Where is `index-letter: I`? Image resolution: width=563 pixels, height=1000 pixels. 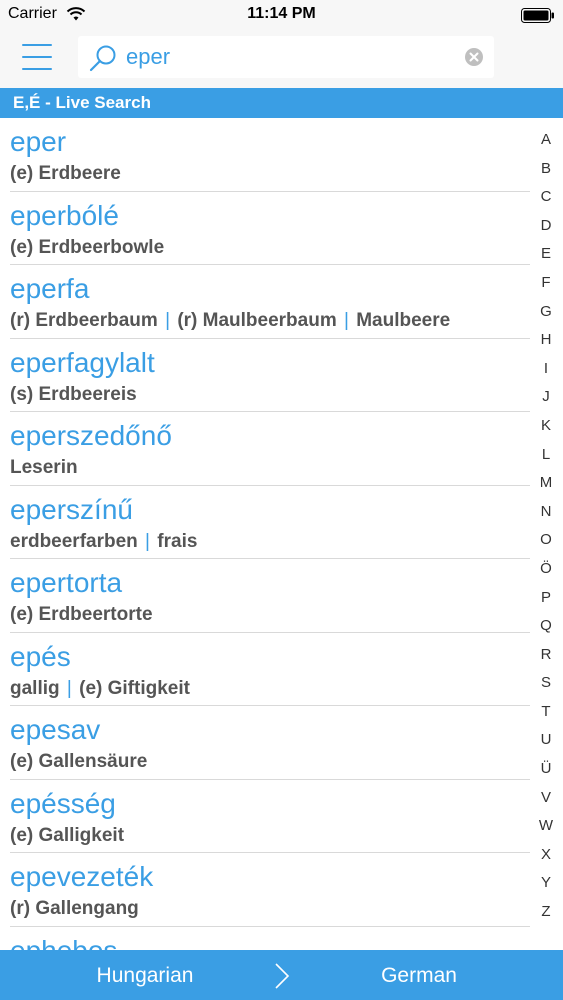 index-letter: I is located at coordinates (546, 369).